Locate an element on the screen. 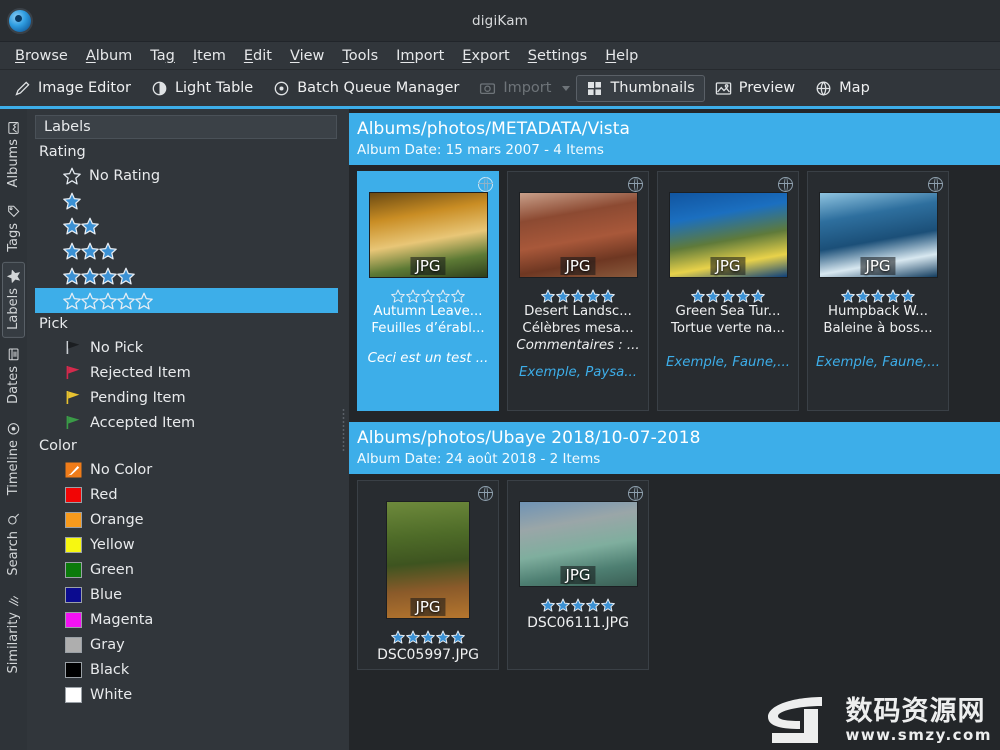 Image resolution: width=1000 pixels, height=750 pixels. rating-row-3-stars is located at coordinates (186, 250).